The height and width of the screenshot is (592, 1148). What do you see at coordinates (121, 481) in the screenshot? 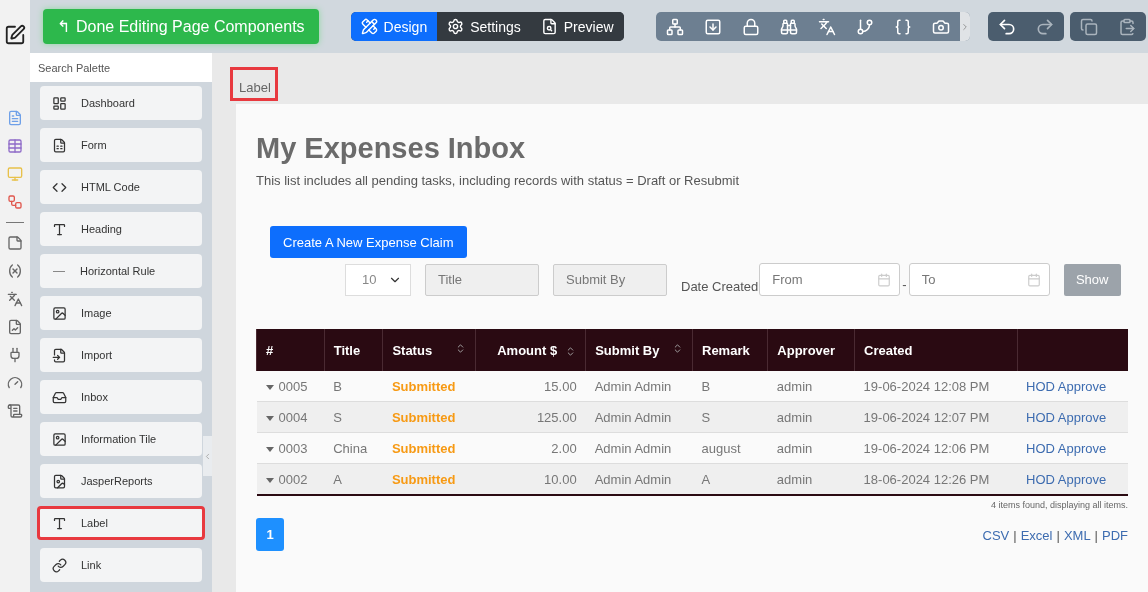
I see `palette-item: JasperReports` at bounding box center [121, 481].